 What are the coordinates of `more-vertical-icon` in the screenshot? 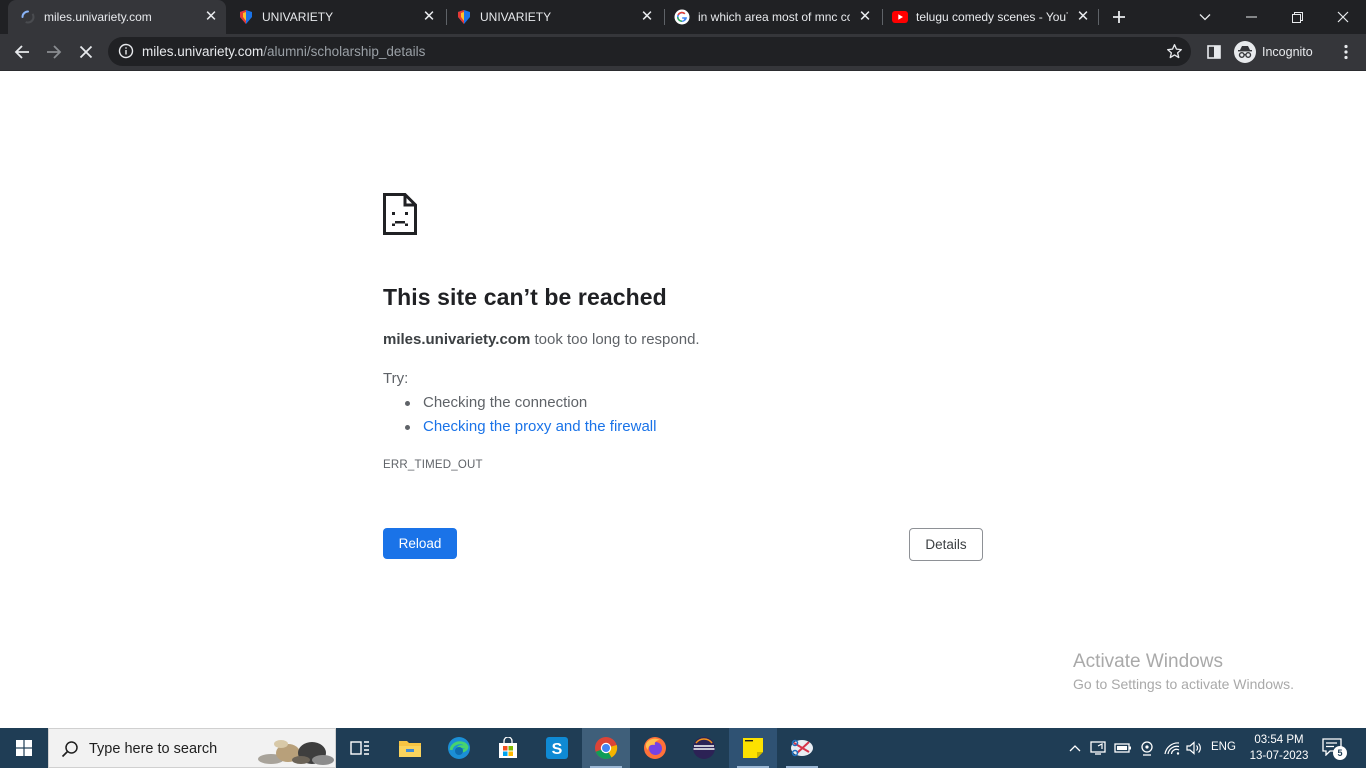 It's located at (1346, 52).